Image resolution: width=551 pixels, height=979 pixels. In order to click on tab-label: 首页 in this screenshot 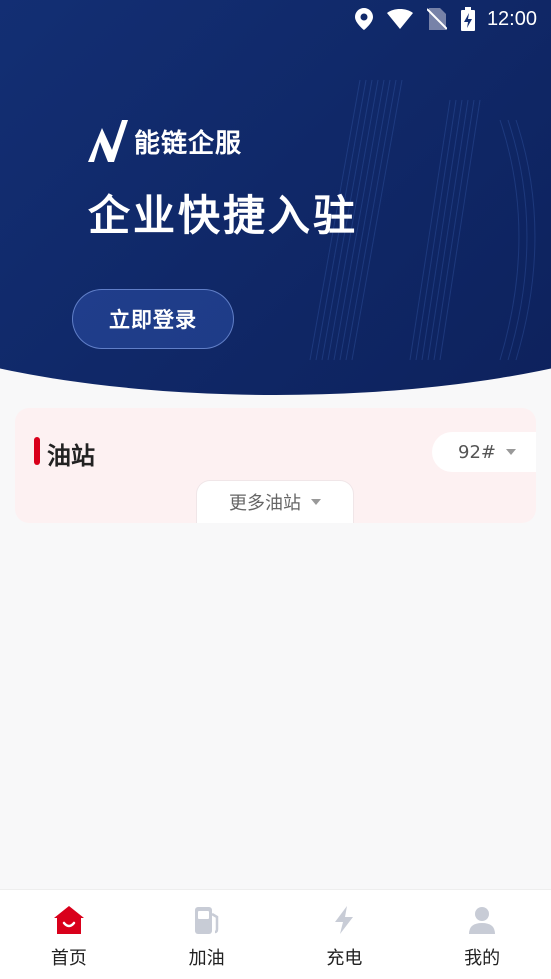, I will do `click(68, 958)`.